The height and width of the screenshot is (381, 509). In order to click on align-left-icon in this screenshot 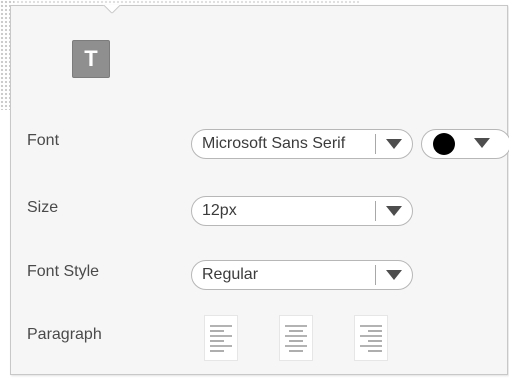, I will do `click(221, 338)`.